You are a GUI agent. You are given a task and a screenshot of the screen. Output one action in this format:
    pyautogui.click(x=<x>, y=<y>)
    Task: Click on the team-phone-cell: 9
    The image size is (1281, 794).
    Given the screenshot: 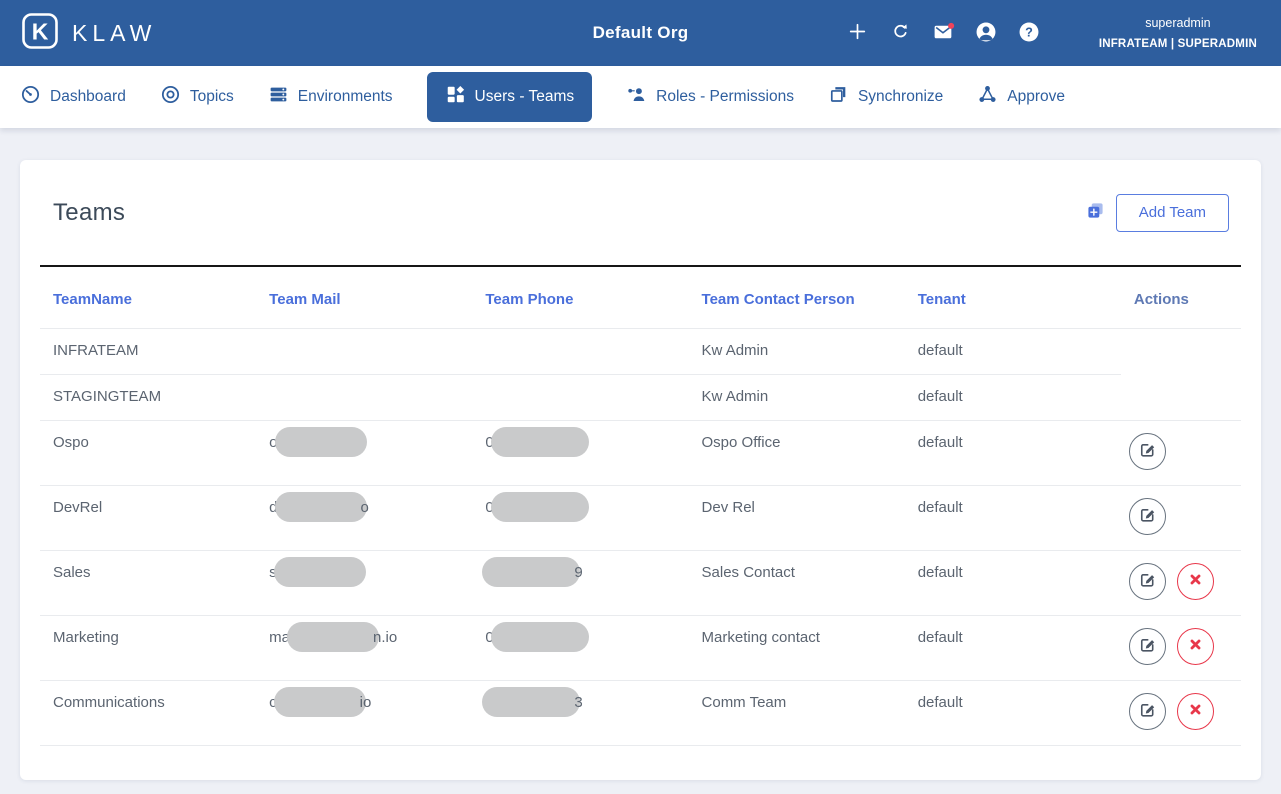 What is the action you would take?
    pyautogui.click(x=580, y=583)
    